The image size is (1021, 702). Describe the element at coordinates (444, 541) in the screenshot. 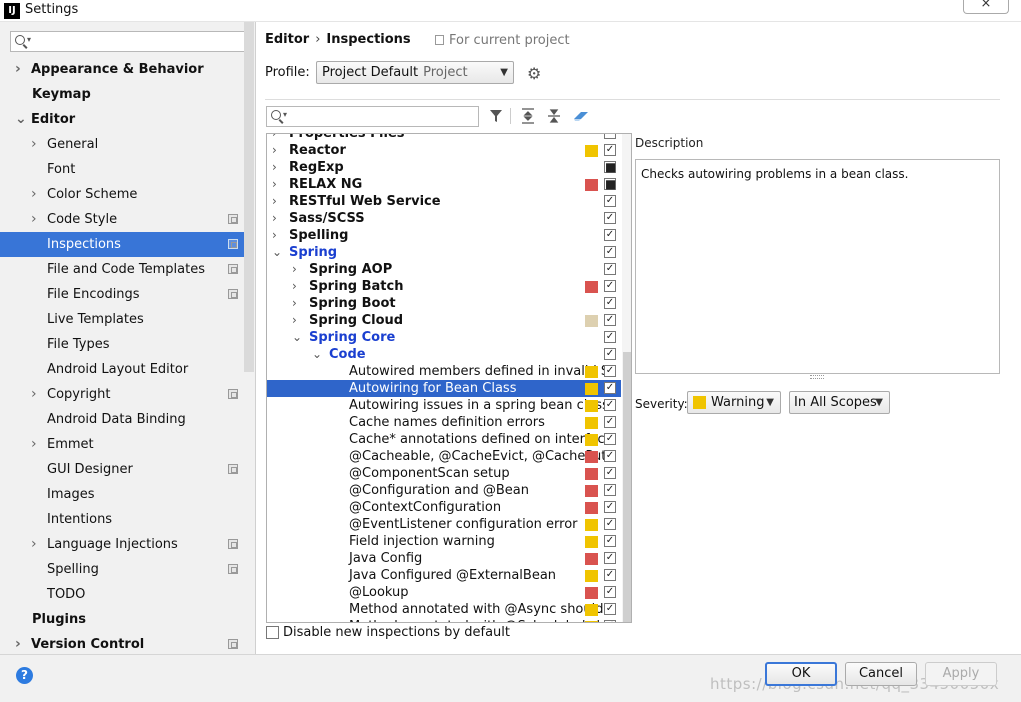

I see `inspection-row: Field injection warning ✓` at that location.